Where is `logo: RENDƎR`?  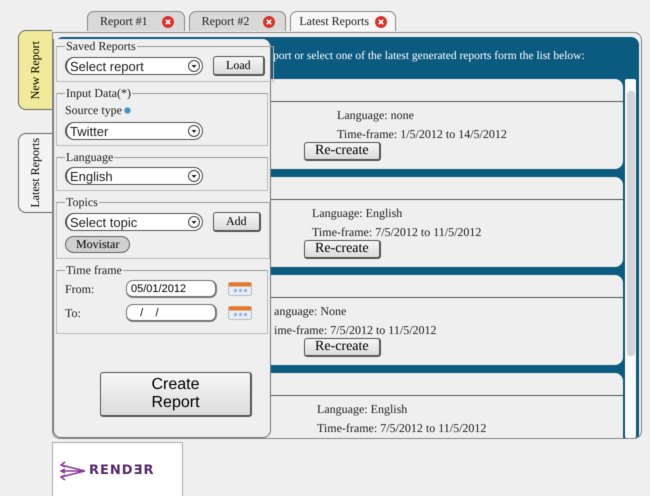
logo: RENDƎR is located at coordinates (117, 469).